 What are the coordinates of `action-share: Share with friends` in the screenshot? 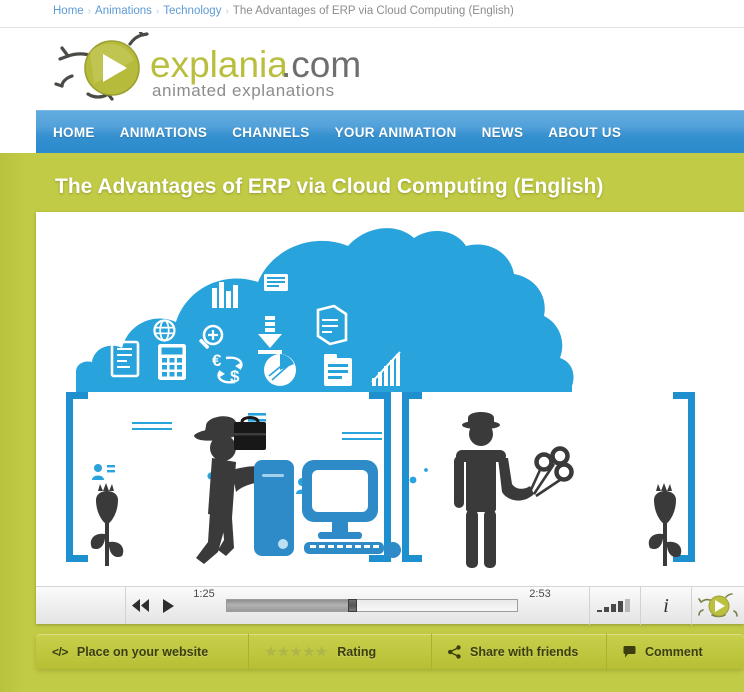 It's located at (519, 651).